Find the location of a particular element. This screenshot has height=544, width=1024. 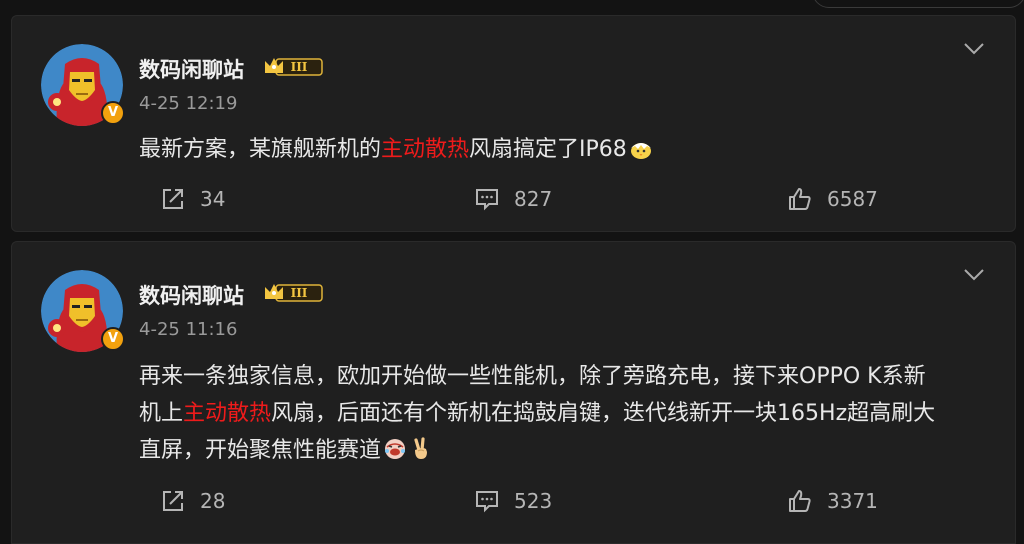

like-button: 3371 is located at coordinates (832, 501).